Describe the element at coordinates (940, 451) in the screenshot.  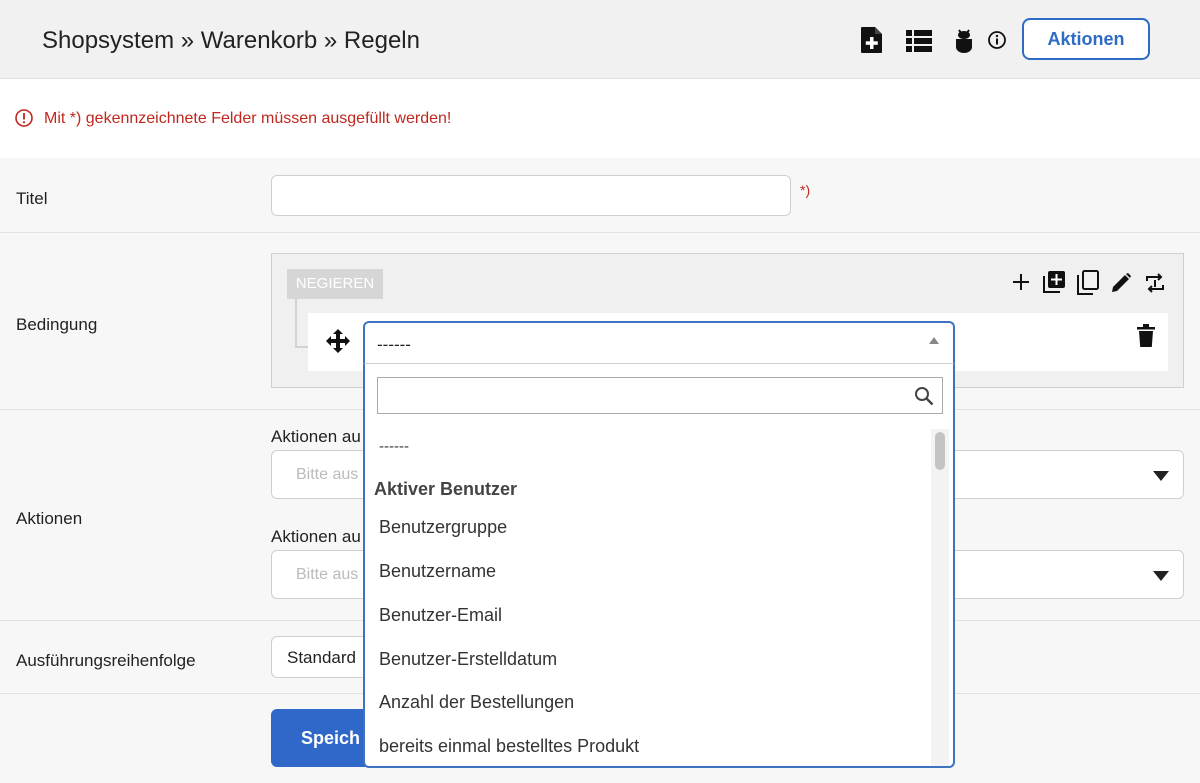
I see `dropdown-scroll-thumb` at that location.